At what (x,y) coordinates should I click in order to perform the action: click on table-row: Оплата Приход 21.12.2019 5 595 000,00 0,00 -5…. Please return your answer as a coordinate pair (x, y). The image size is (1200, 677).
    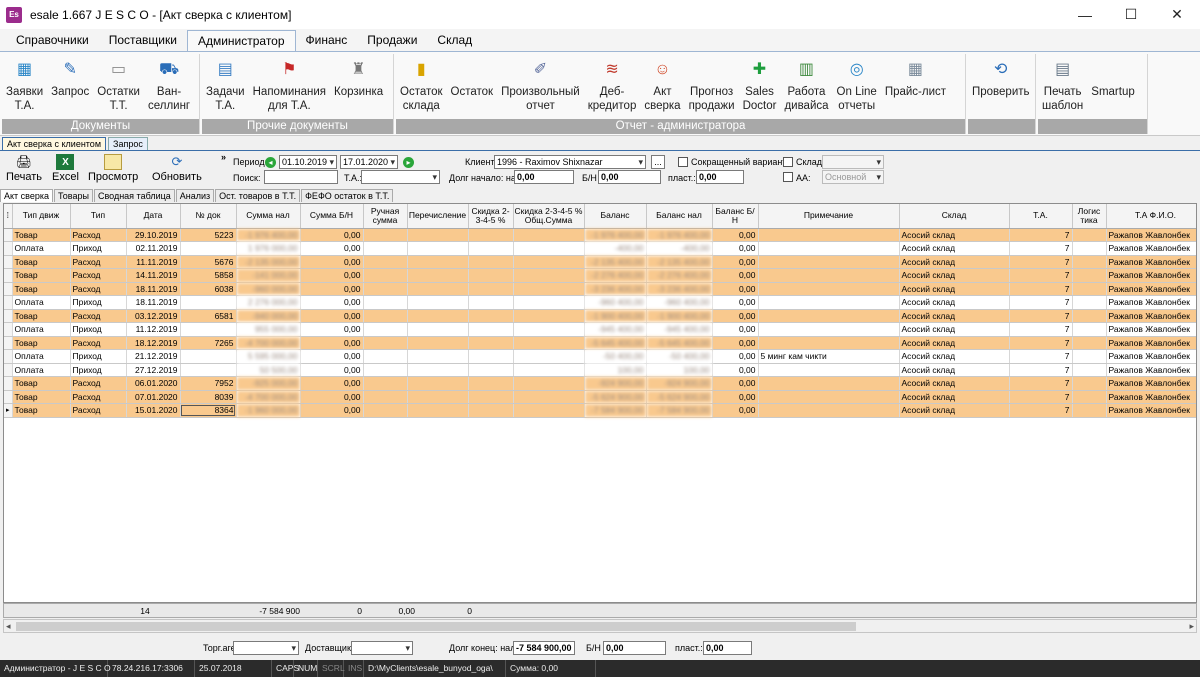
    Looking at the image, I should click on (600, 356).